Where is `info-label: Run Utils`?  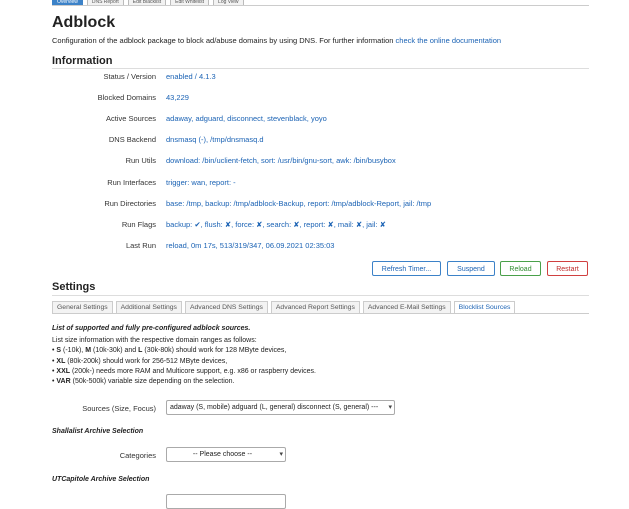 info-label: Run Utils is located at coordinates (140, 160).